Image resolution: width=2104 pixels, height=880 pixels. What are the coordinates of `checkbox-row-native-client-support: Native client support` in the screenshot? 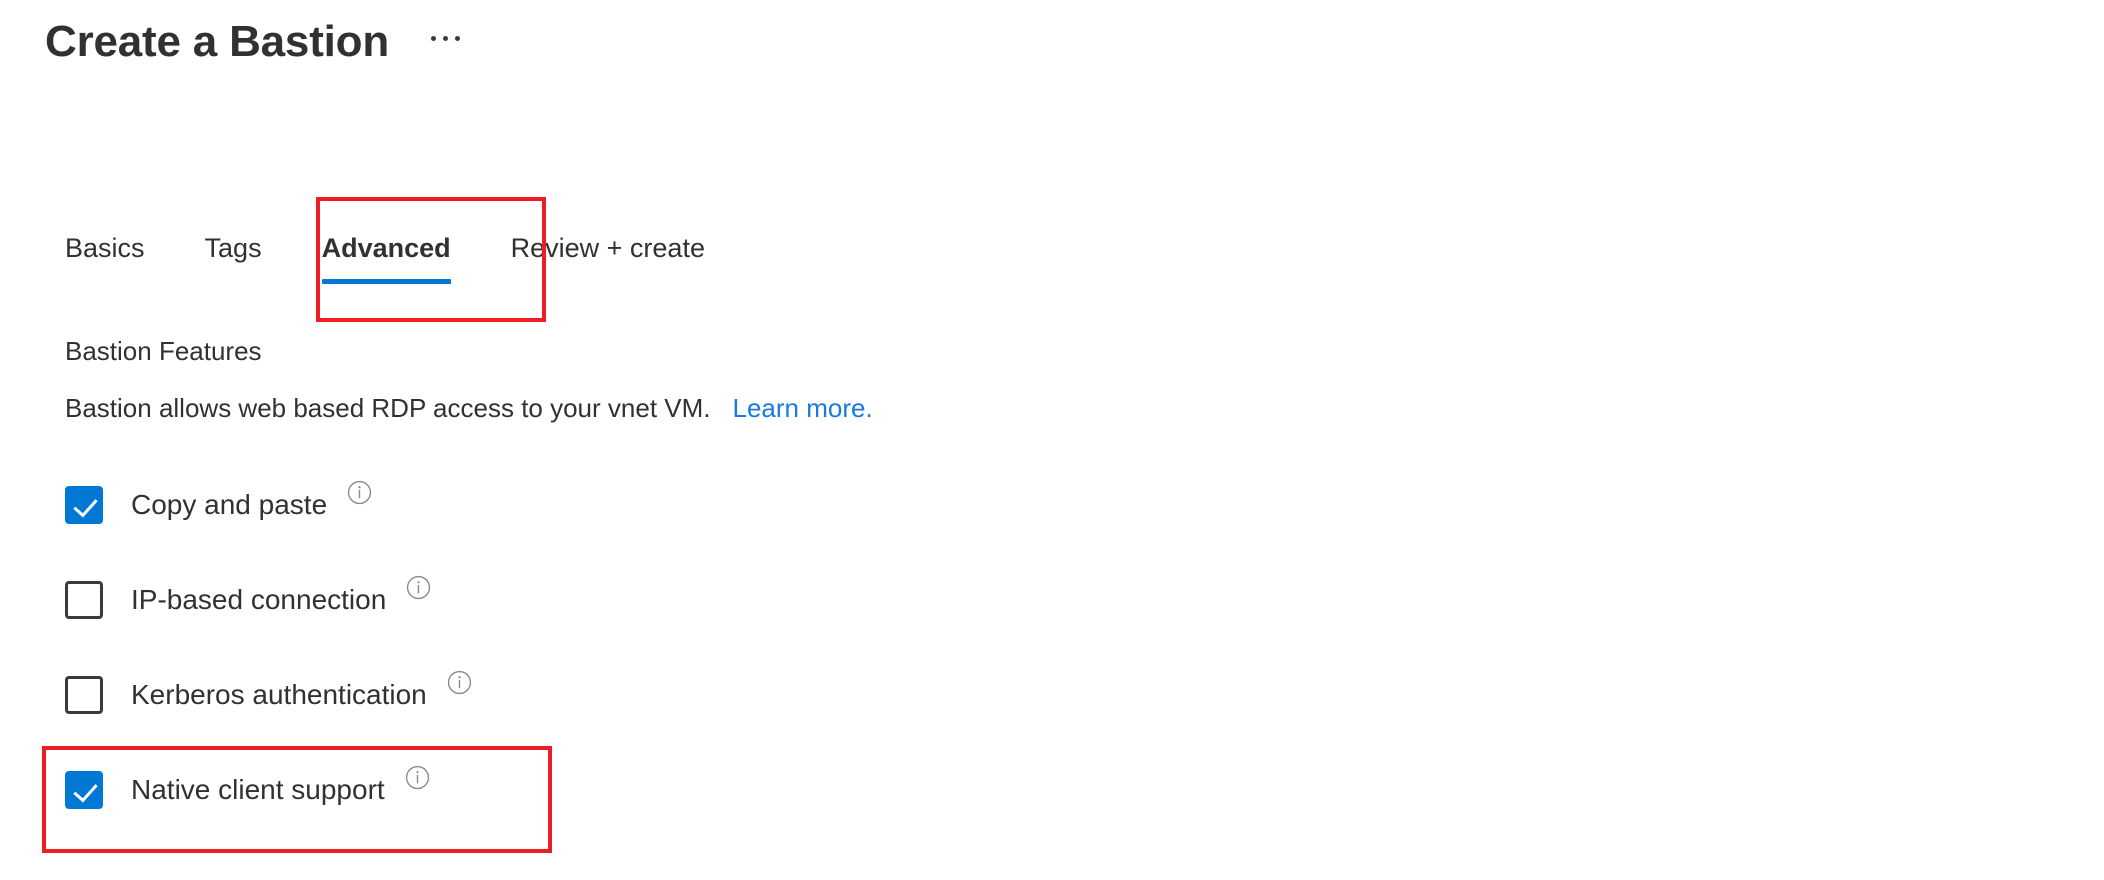 It's located at (268, 790).